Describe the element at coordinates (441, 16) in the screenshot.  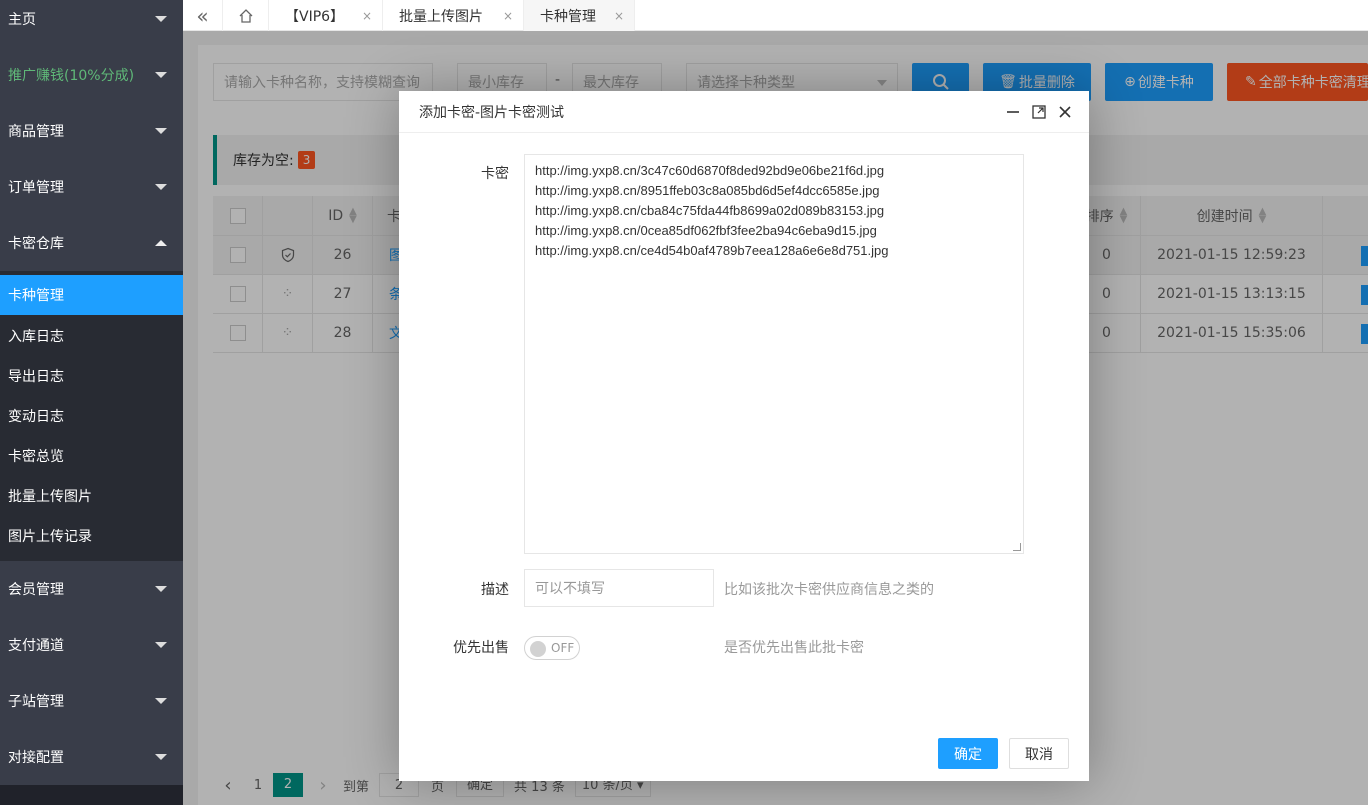
I see `tab-label: 批量上传图片` at that location.